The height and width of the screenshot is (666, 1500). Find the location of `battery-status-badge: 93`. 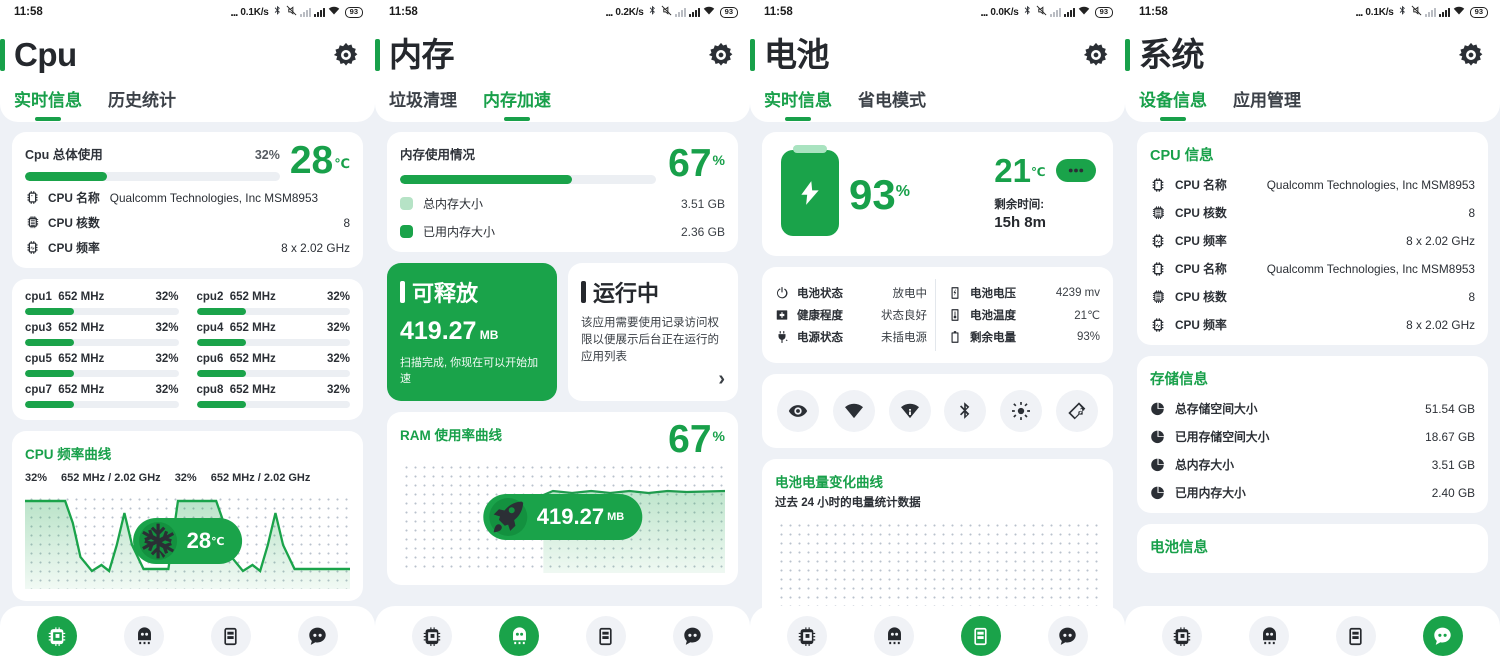

battery-status-badge: 93 is located at coordinates (1103, 12).